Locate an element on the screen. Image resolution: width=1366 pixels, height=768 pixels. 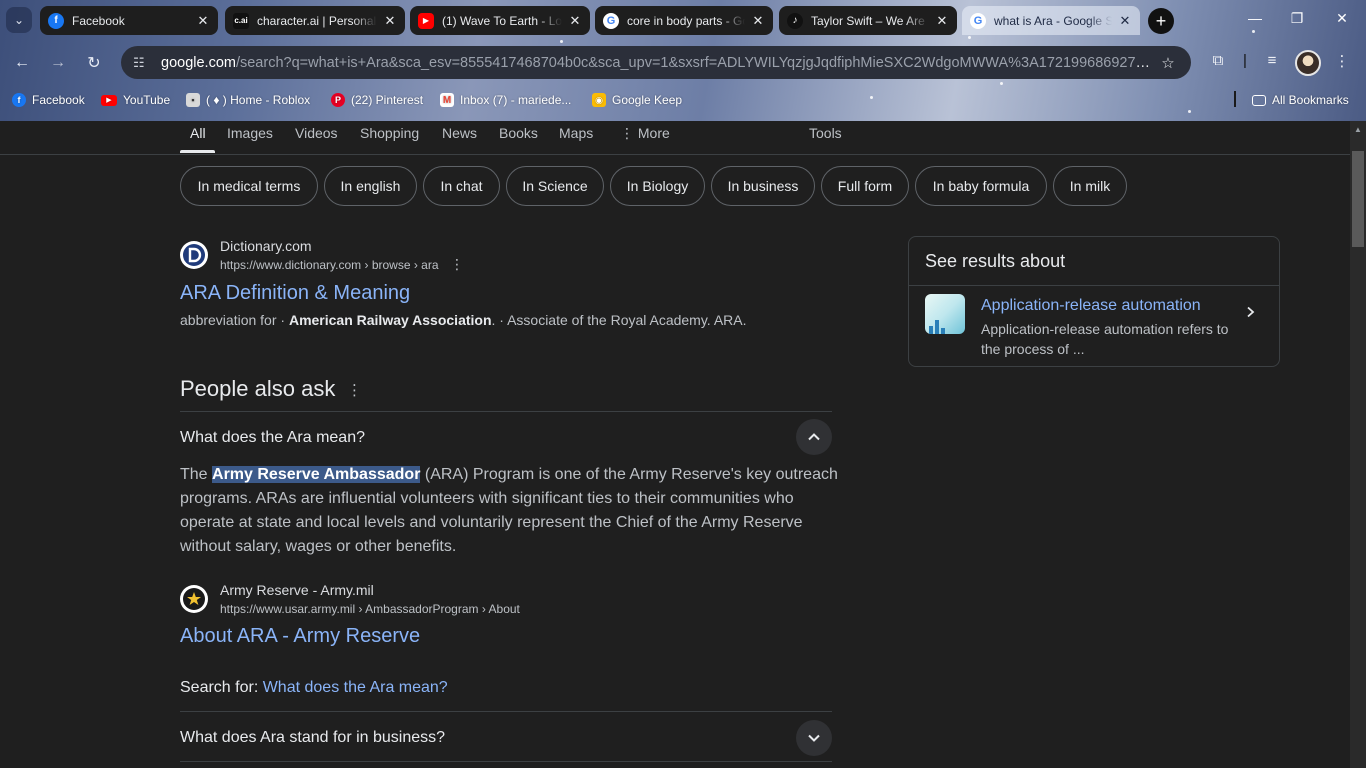
page-scrollbar: ▲ is located at coordinates (1358, 444).